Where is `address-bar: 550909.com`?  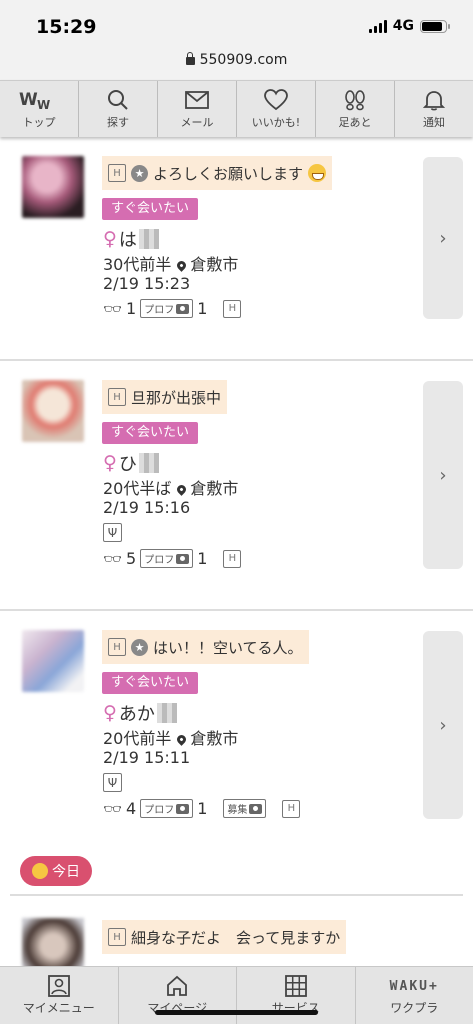 address-bar: 550909.com is located at coordinates (236, 64).